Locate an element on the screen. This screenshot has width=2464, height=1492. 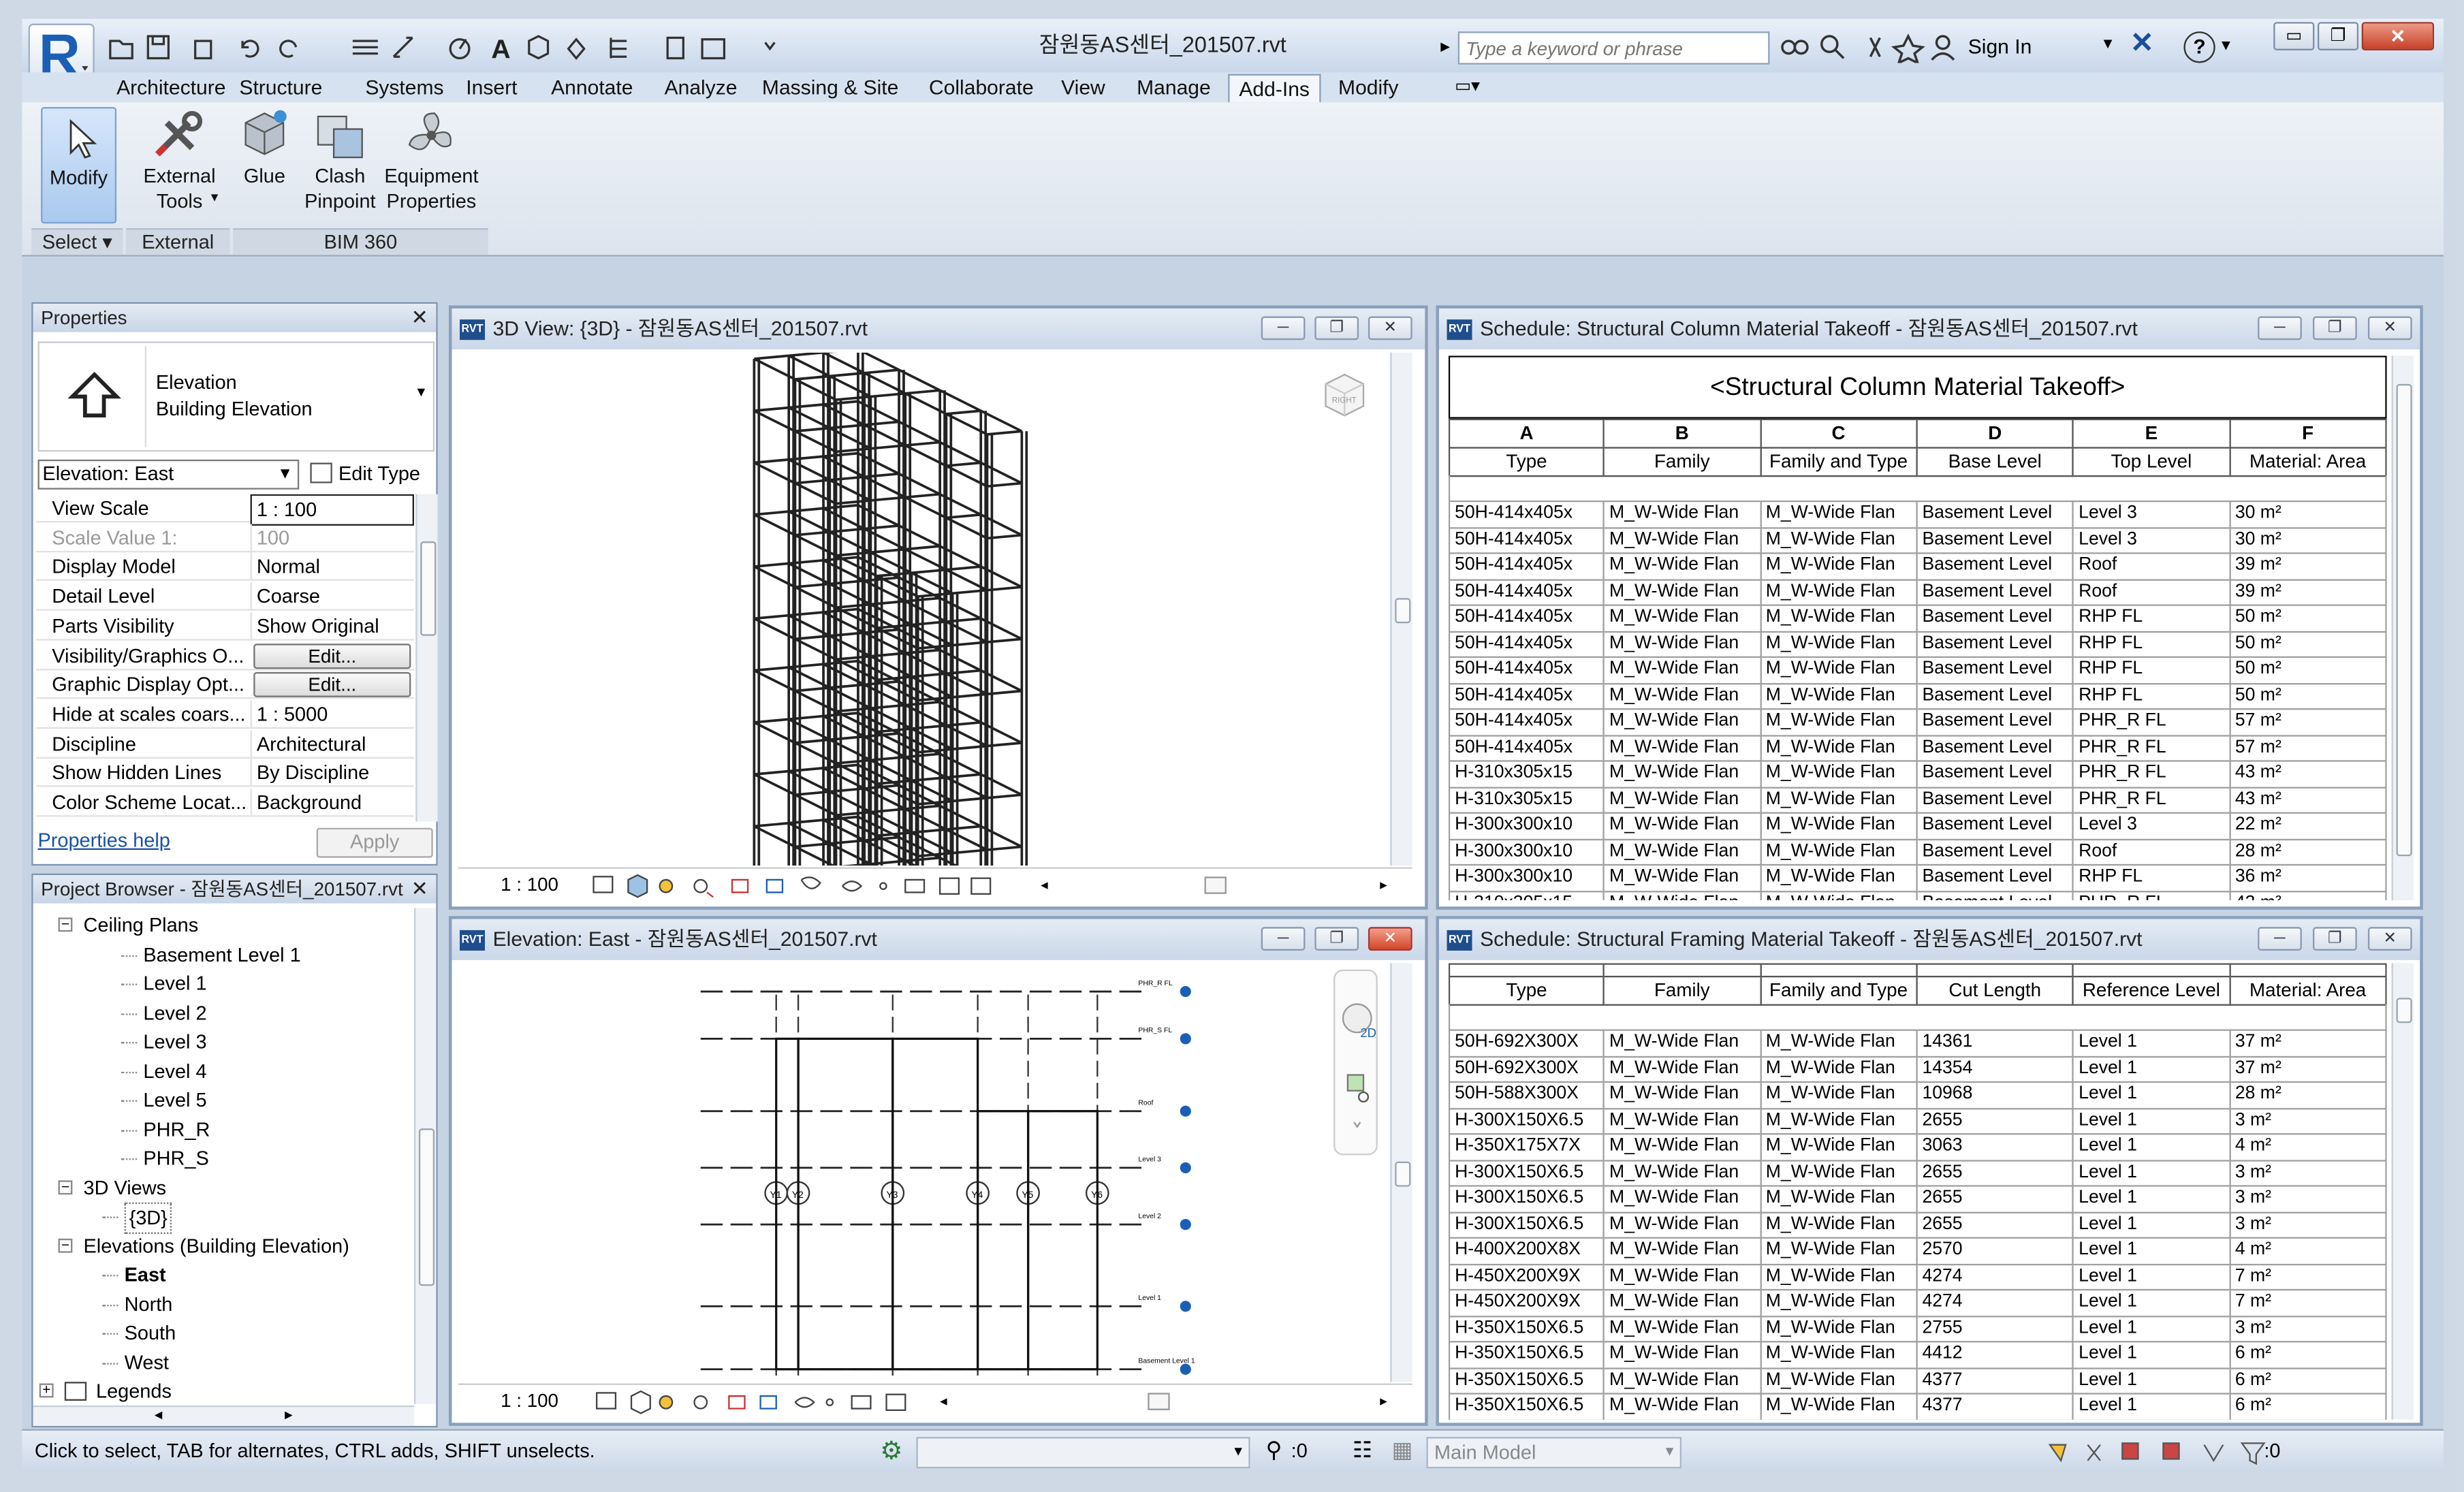
table-cell: H-310x305x15 is located at coordinates (1526, 774).